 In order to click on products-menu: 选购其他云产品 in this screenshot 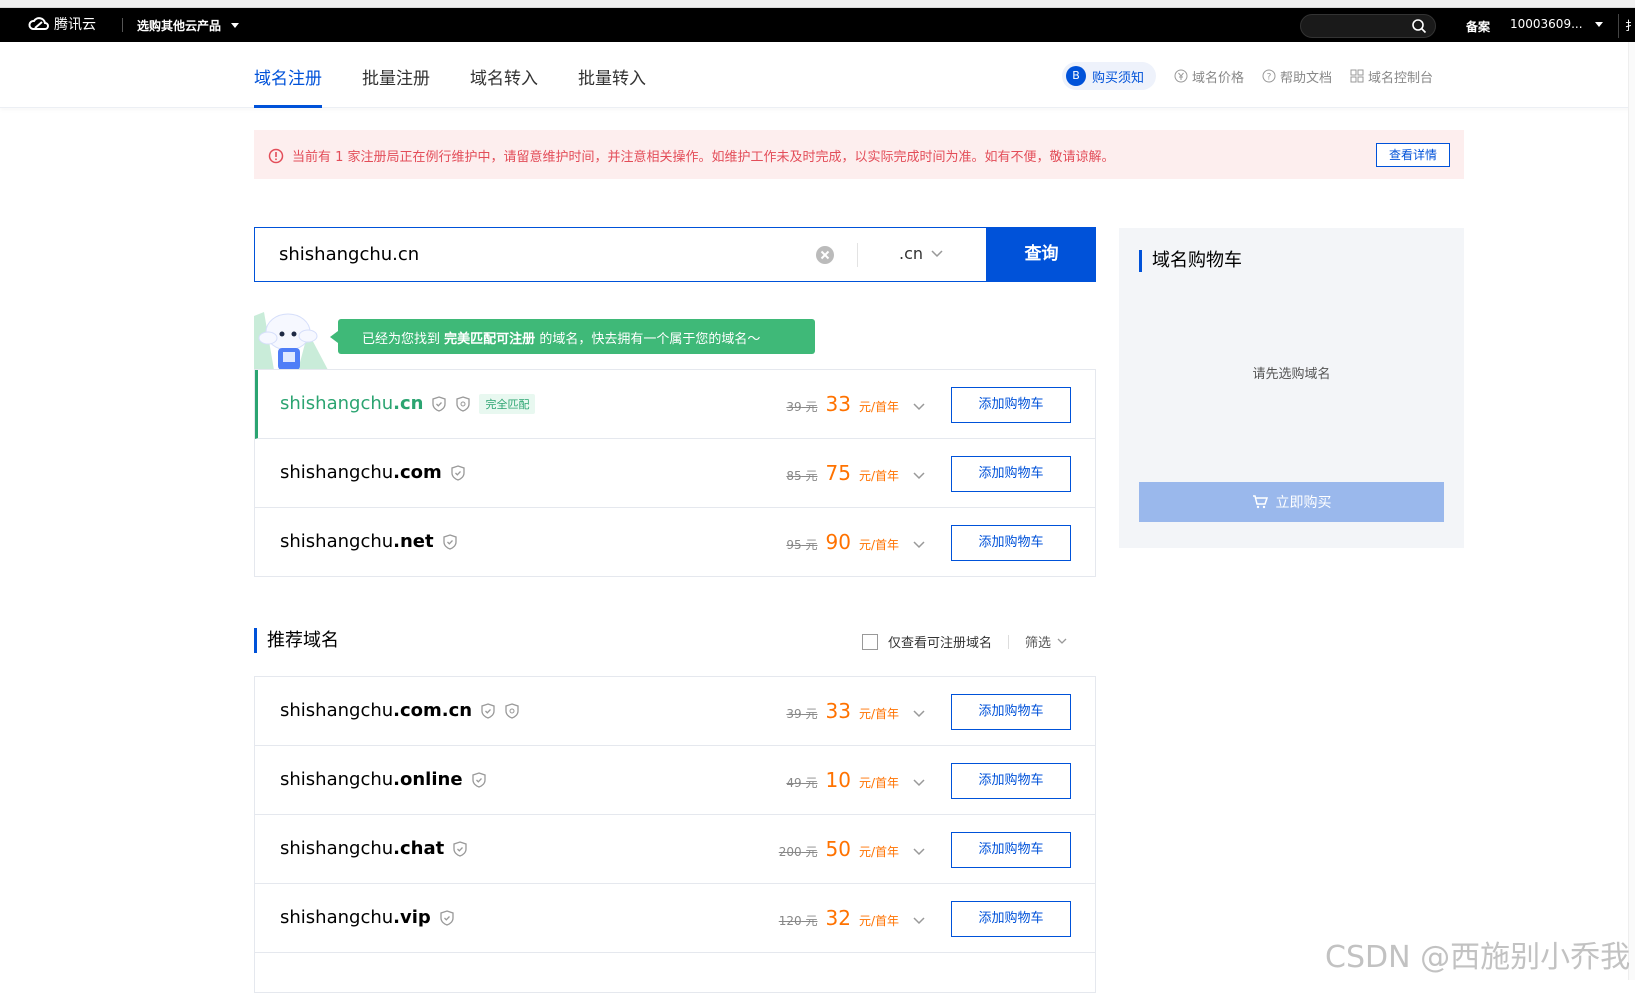, I will do `click(188, 25)`.